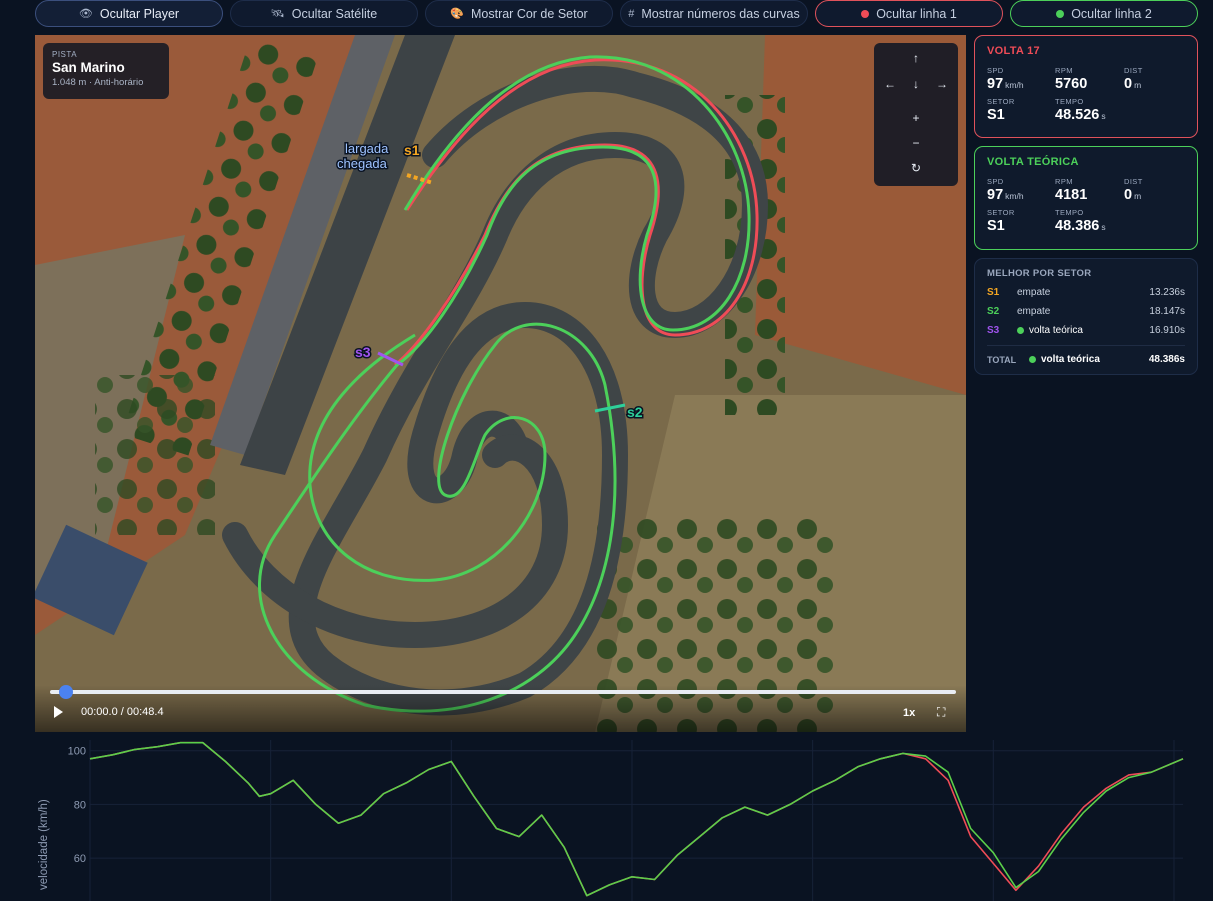 This screenshot has height=901, width=1213. What do you see at coordinates (1034, 292) in the screenshot?
I see `best-s1-winner: empate` at bounding box center [1034, 292].